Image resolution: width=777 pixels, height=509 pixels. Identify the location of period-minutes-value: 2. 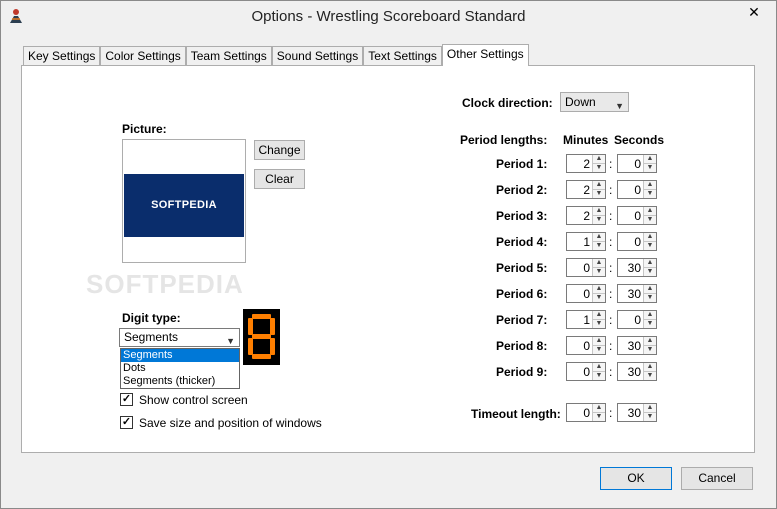
(586, 216).